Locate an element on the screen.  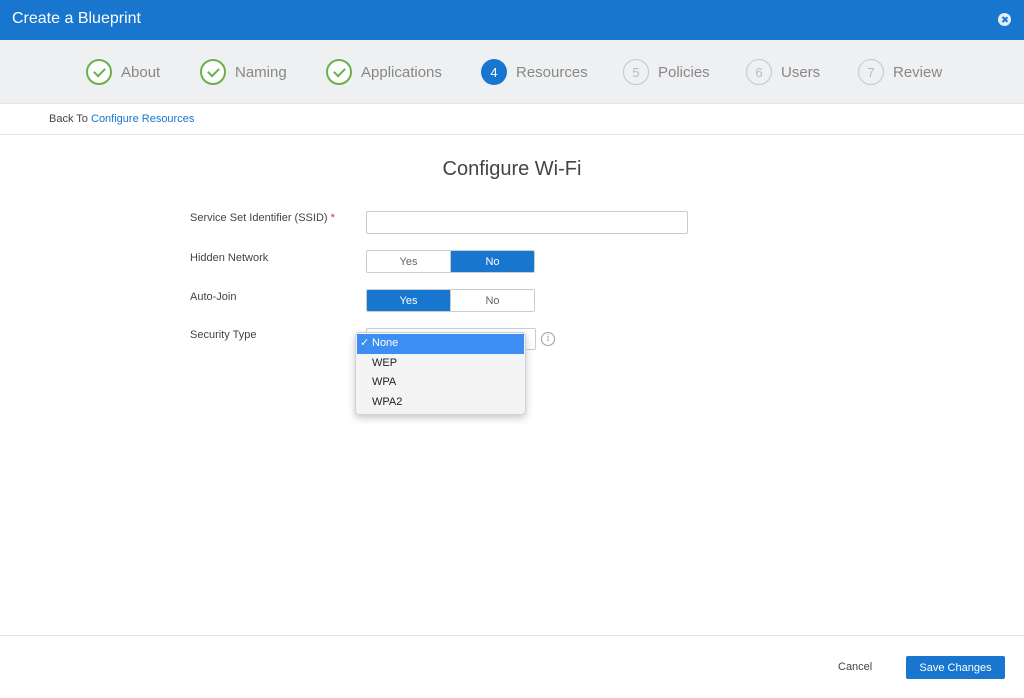
step-label: Resources is located at coordinates (552, 72).